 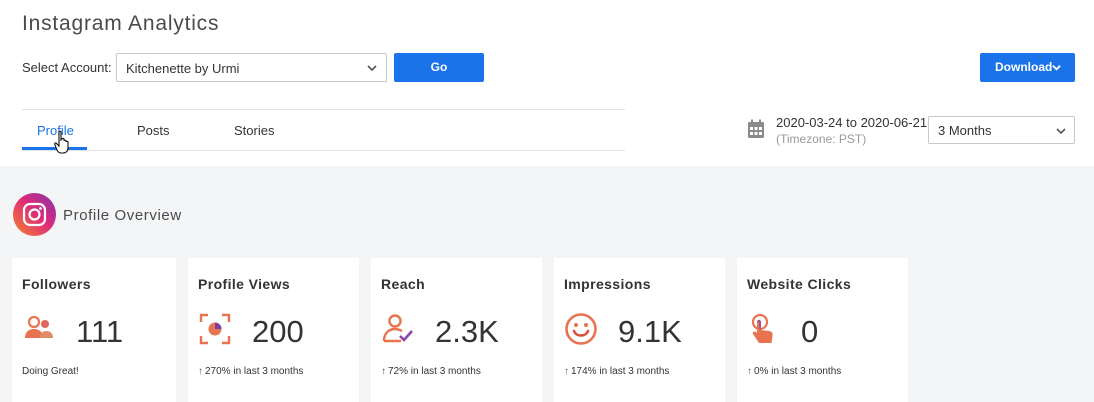 What do you see at coordinates (799, 284) in the screenshot?
I see `metric-title: Website Clicks` at bounding box center [799, 284].